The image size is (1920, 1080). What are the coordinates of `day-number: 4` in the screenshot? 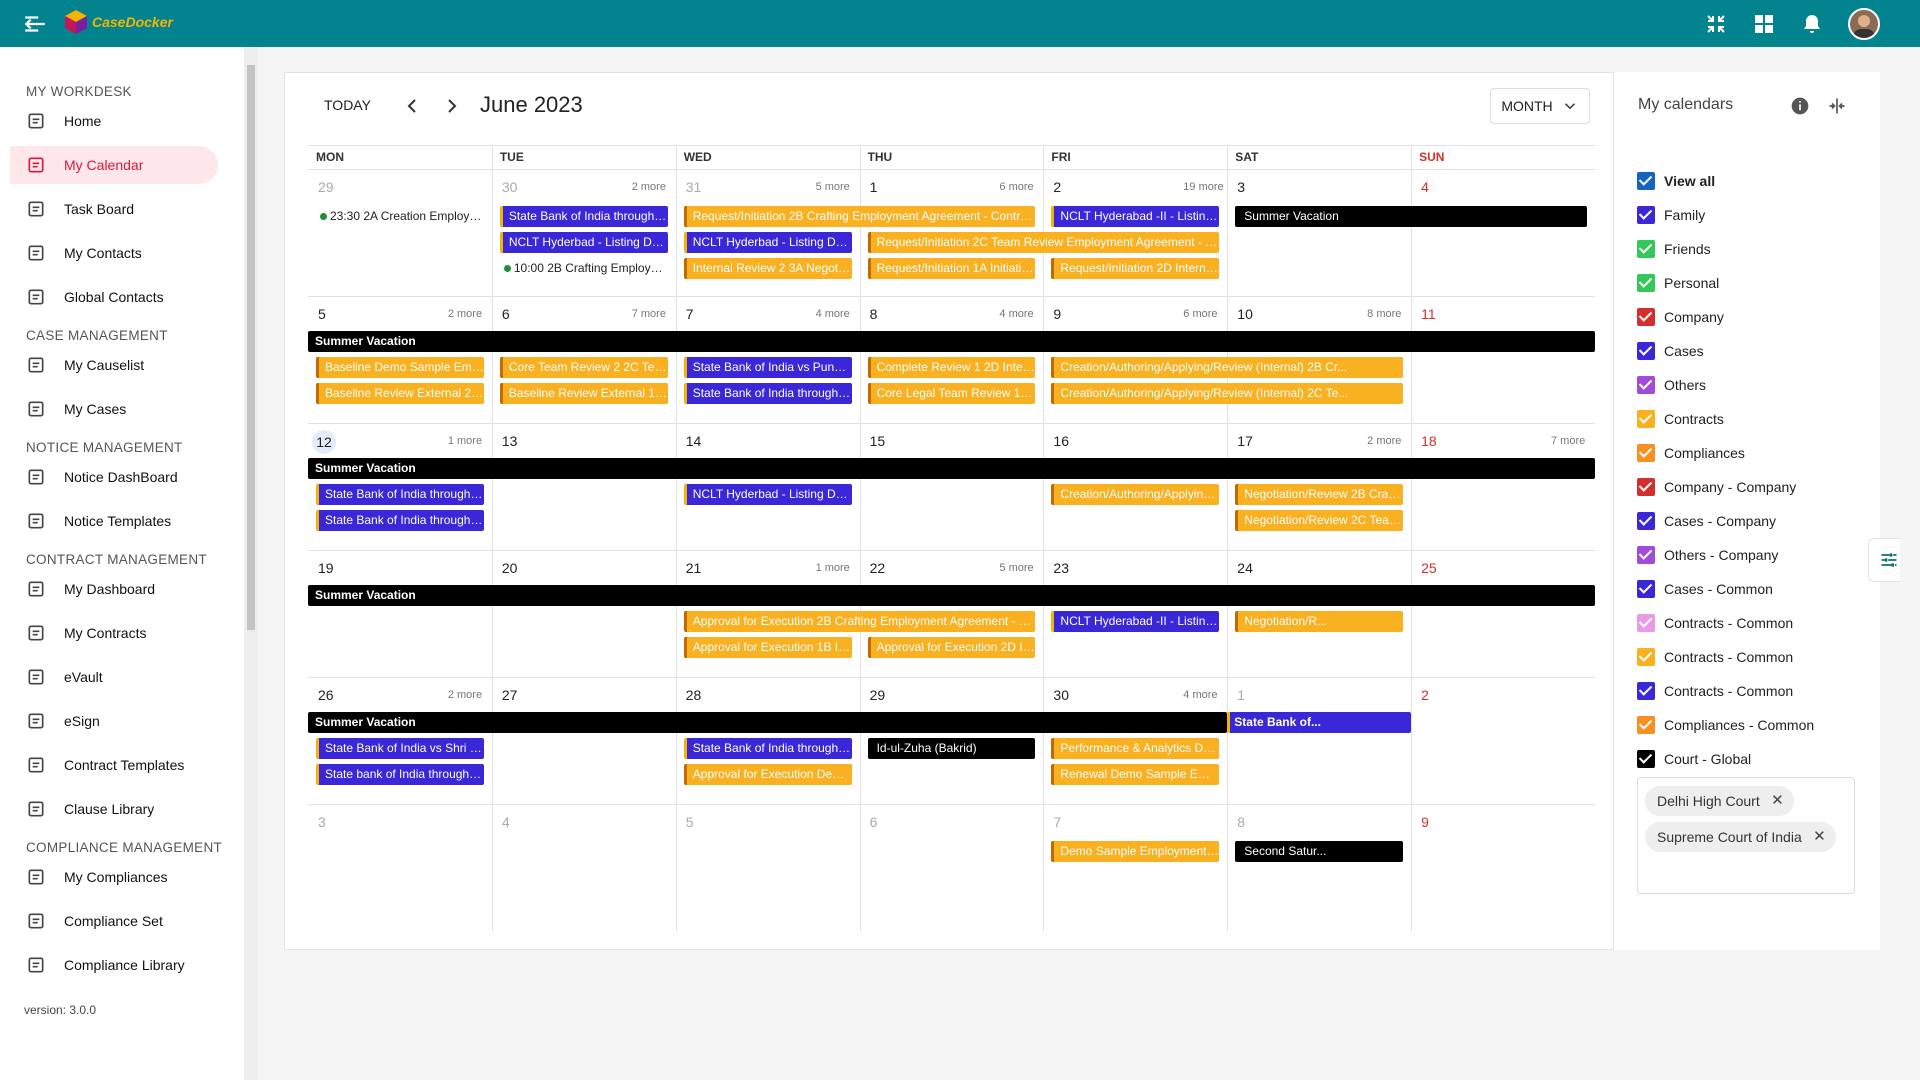 It's located at (1425, 187).